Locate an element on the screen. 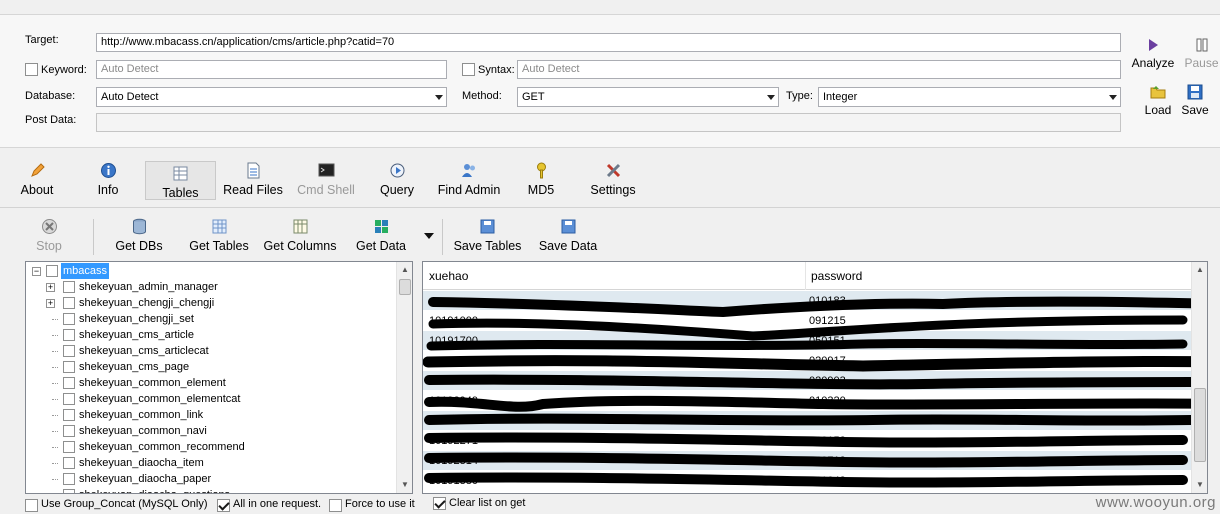 This screenshot has width=1220, height=514. save-label: Save is located at coordinates (1195, 110).